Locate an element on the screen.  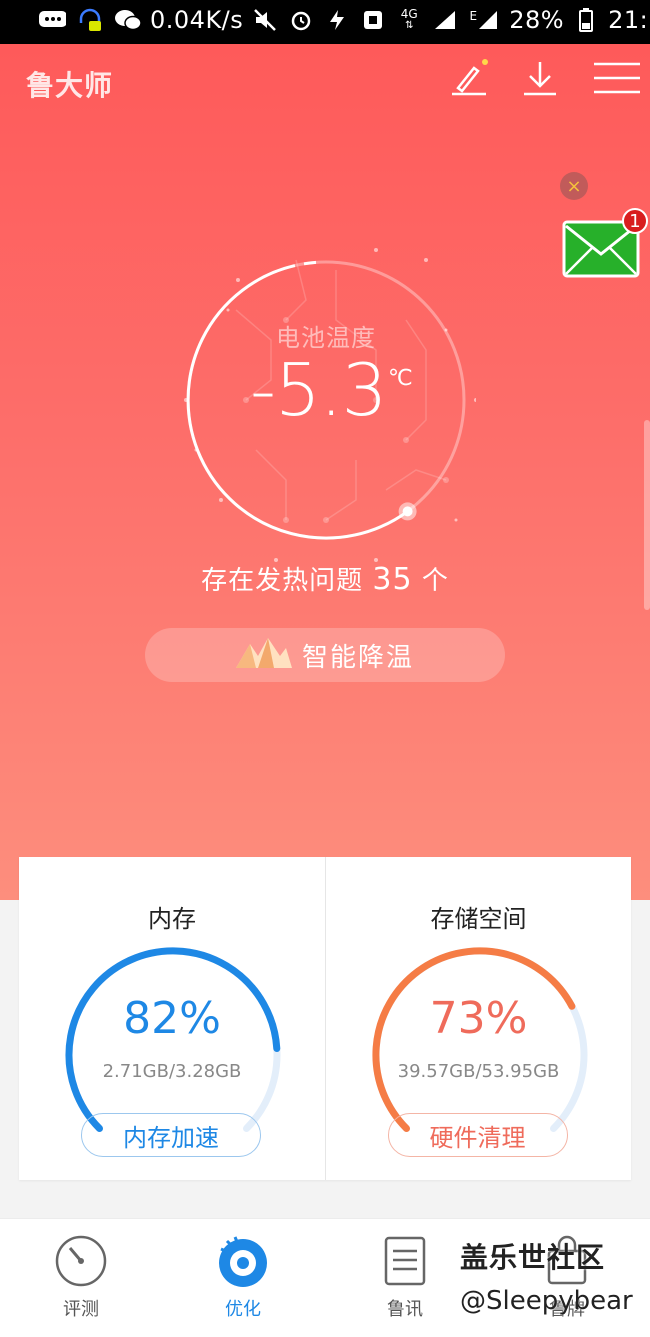
issue-count: 35 is located at coordinates (392, 579).